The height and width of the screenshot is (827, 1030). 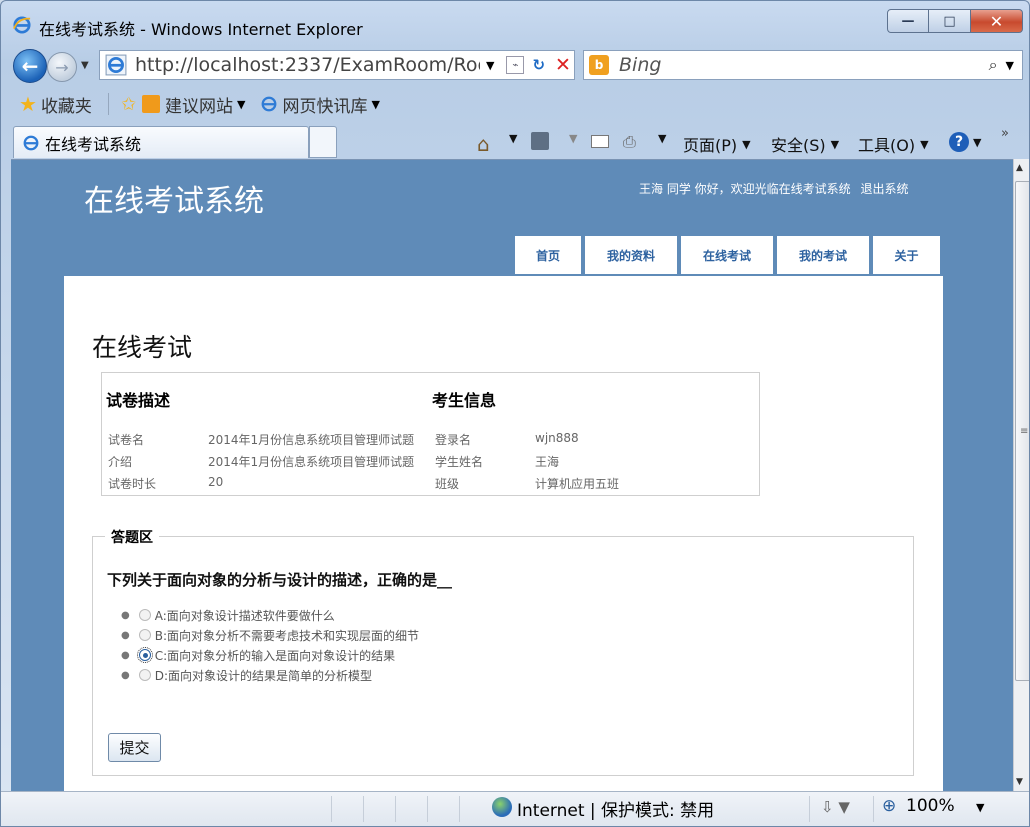 I want to click on option-d-radio, so click(x=144, y=675).